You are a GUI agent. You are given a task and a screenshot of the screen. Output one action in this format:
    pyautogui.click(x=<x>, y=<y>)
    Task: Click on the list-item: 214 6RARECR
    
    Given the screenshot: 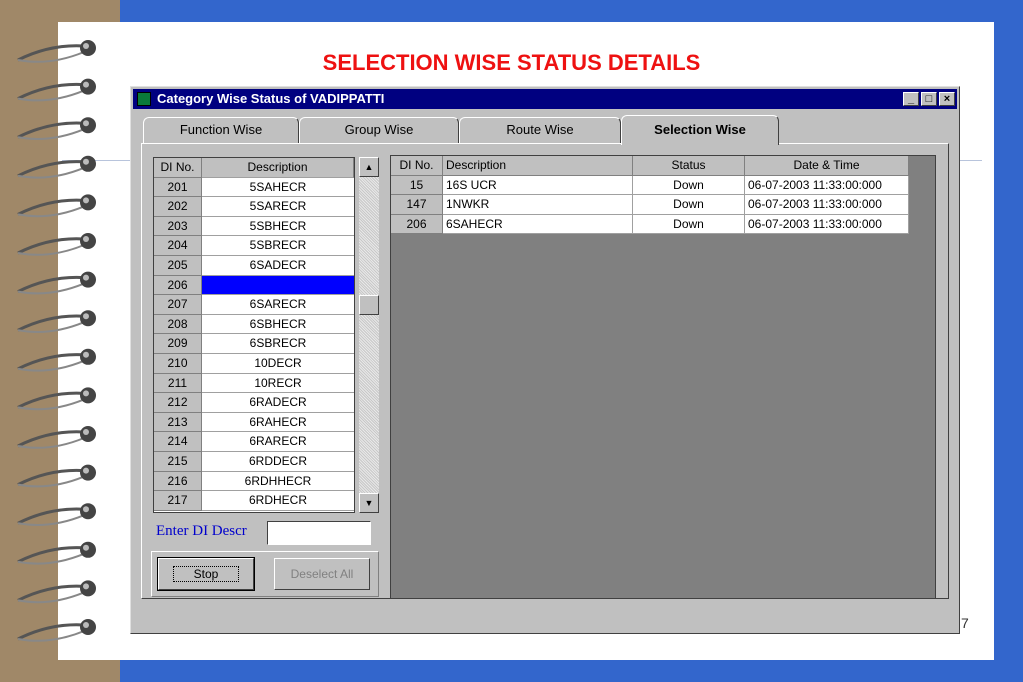 What is the action you would take?
    pyautogui.click(x=254, y=442)
    